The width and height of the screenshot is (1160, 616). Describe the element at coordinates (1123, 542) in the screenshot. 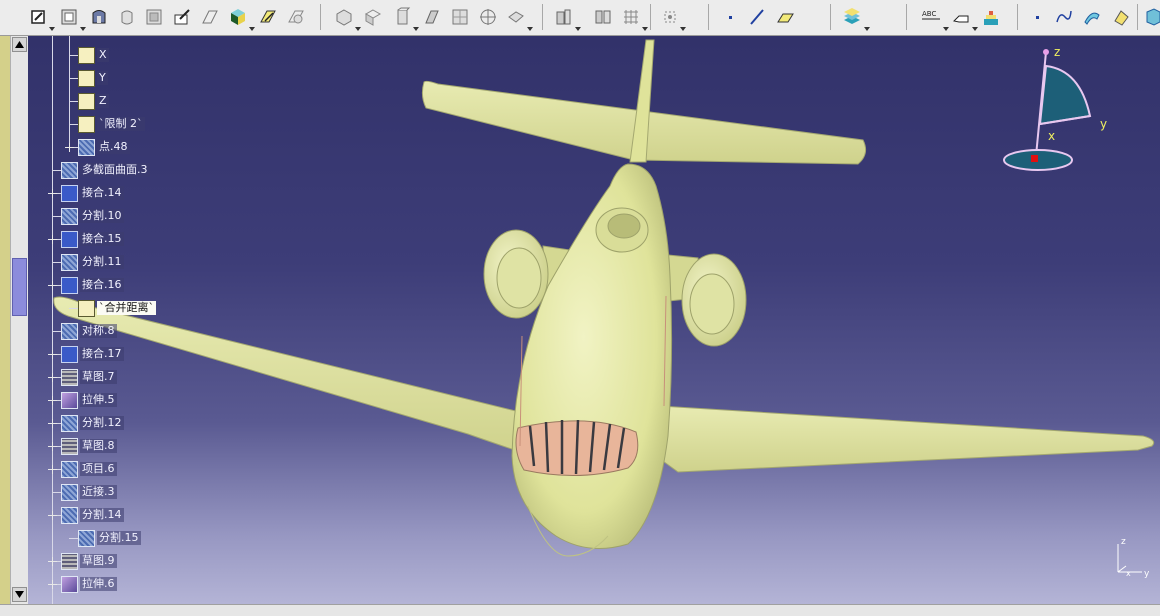

I see `triad-z-label: z` at that location.